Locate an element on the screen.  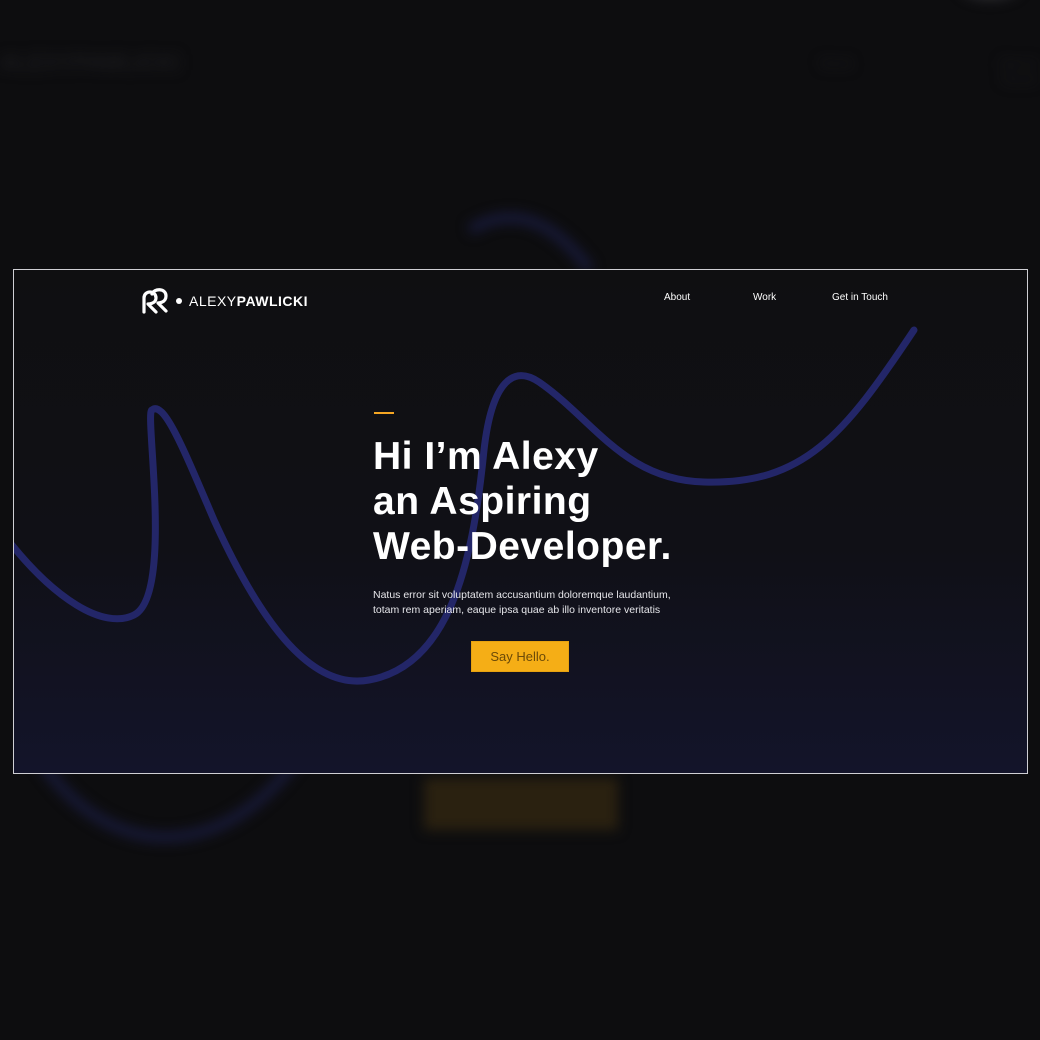
brand-name-last: PAWLICKI is located at coordinates (272, 301).